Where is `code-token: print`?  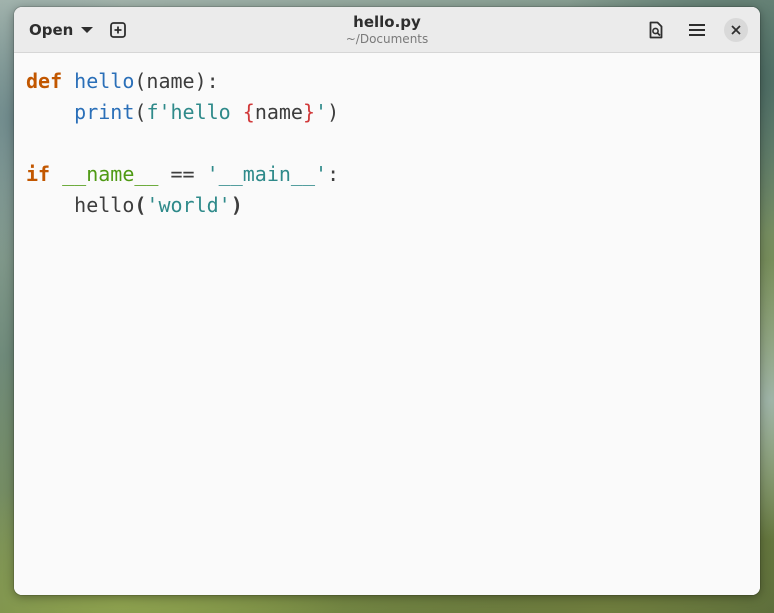 code-token: print is located at coordinates (104, 112).